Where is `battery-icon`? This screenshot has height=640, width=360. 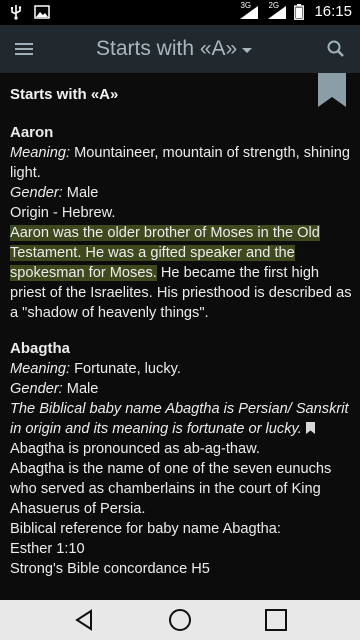
battery-icon is located at coordinates (299, 11).